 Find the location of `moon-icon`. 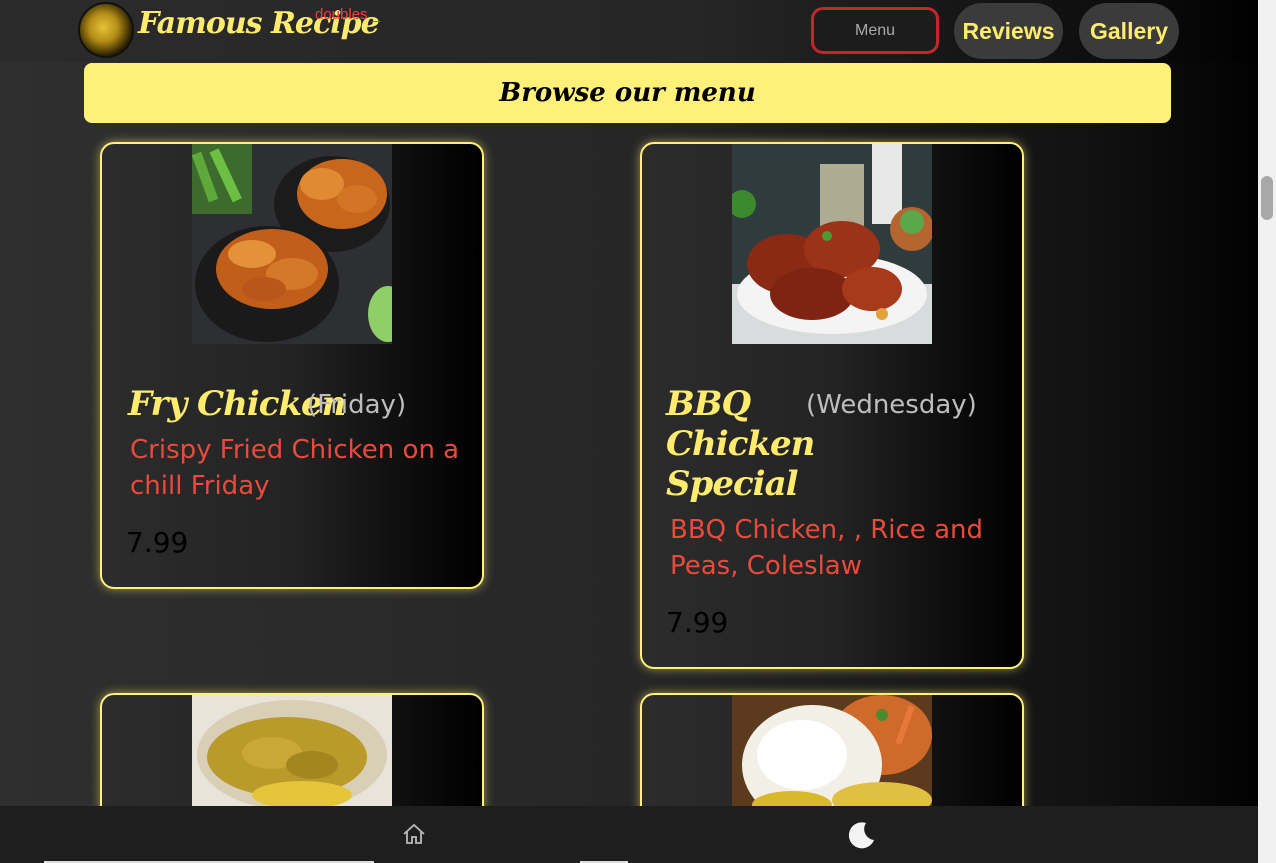

moon-icon is located at coordinates (861, 837).